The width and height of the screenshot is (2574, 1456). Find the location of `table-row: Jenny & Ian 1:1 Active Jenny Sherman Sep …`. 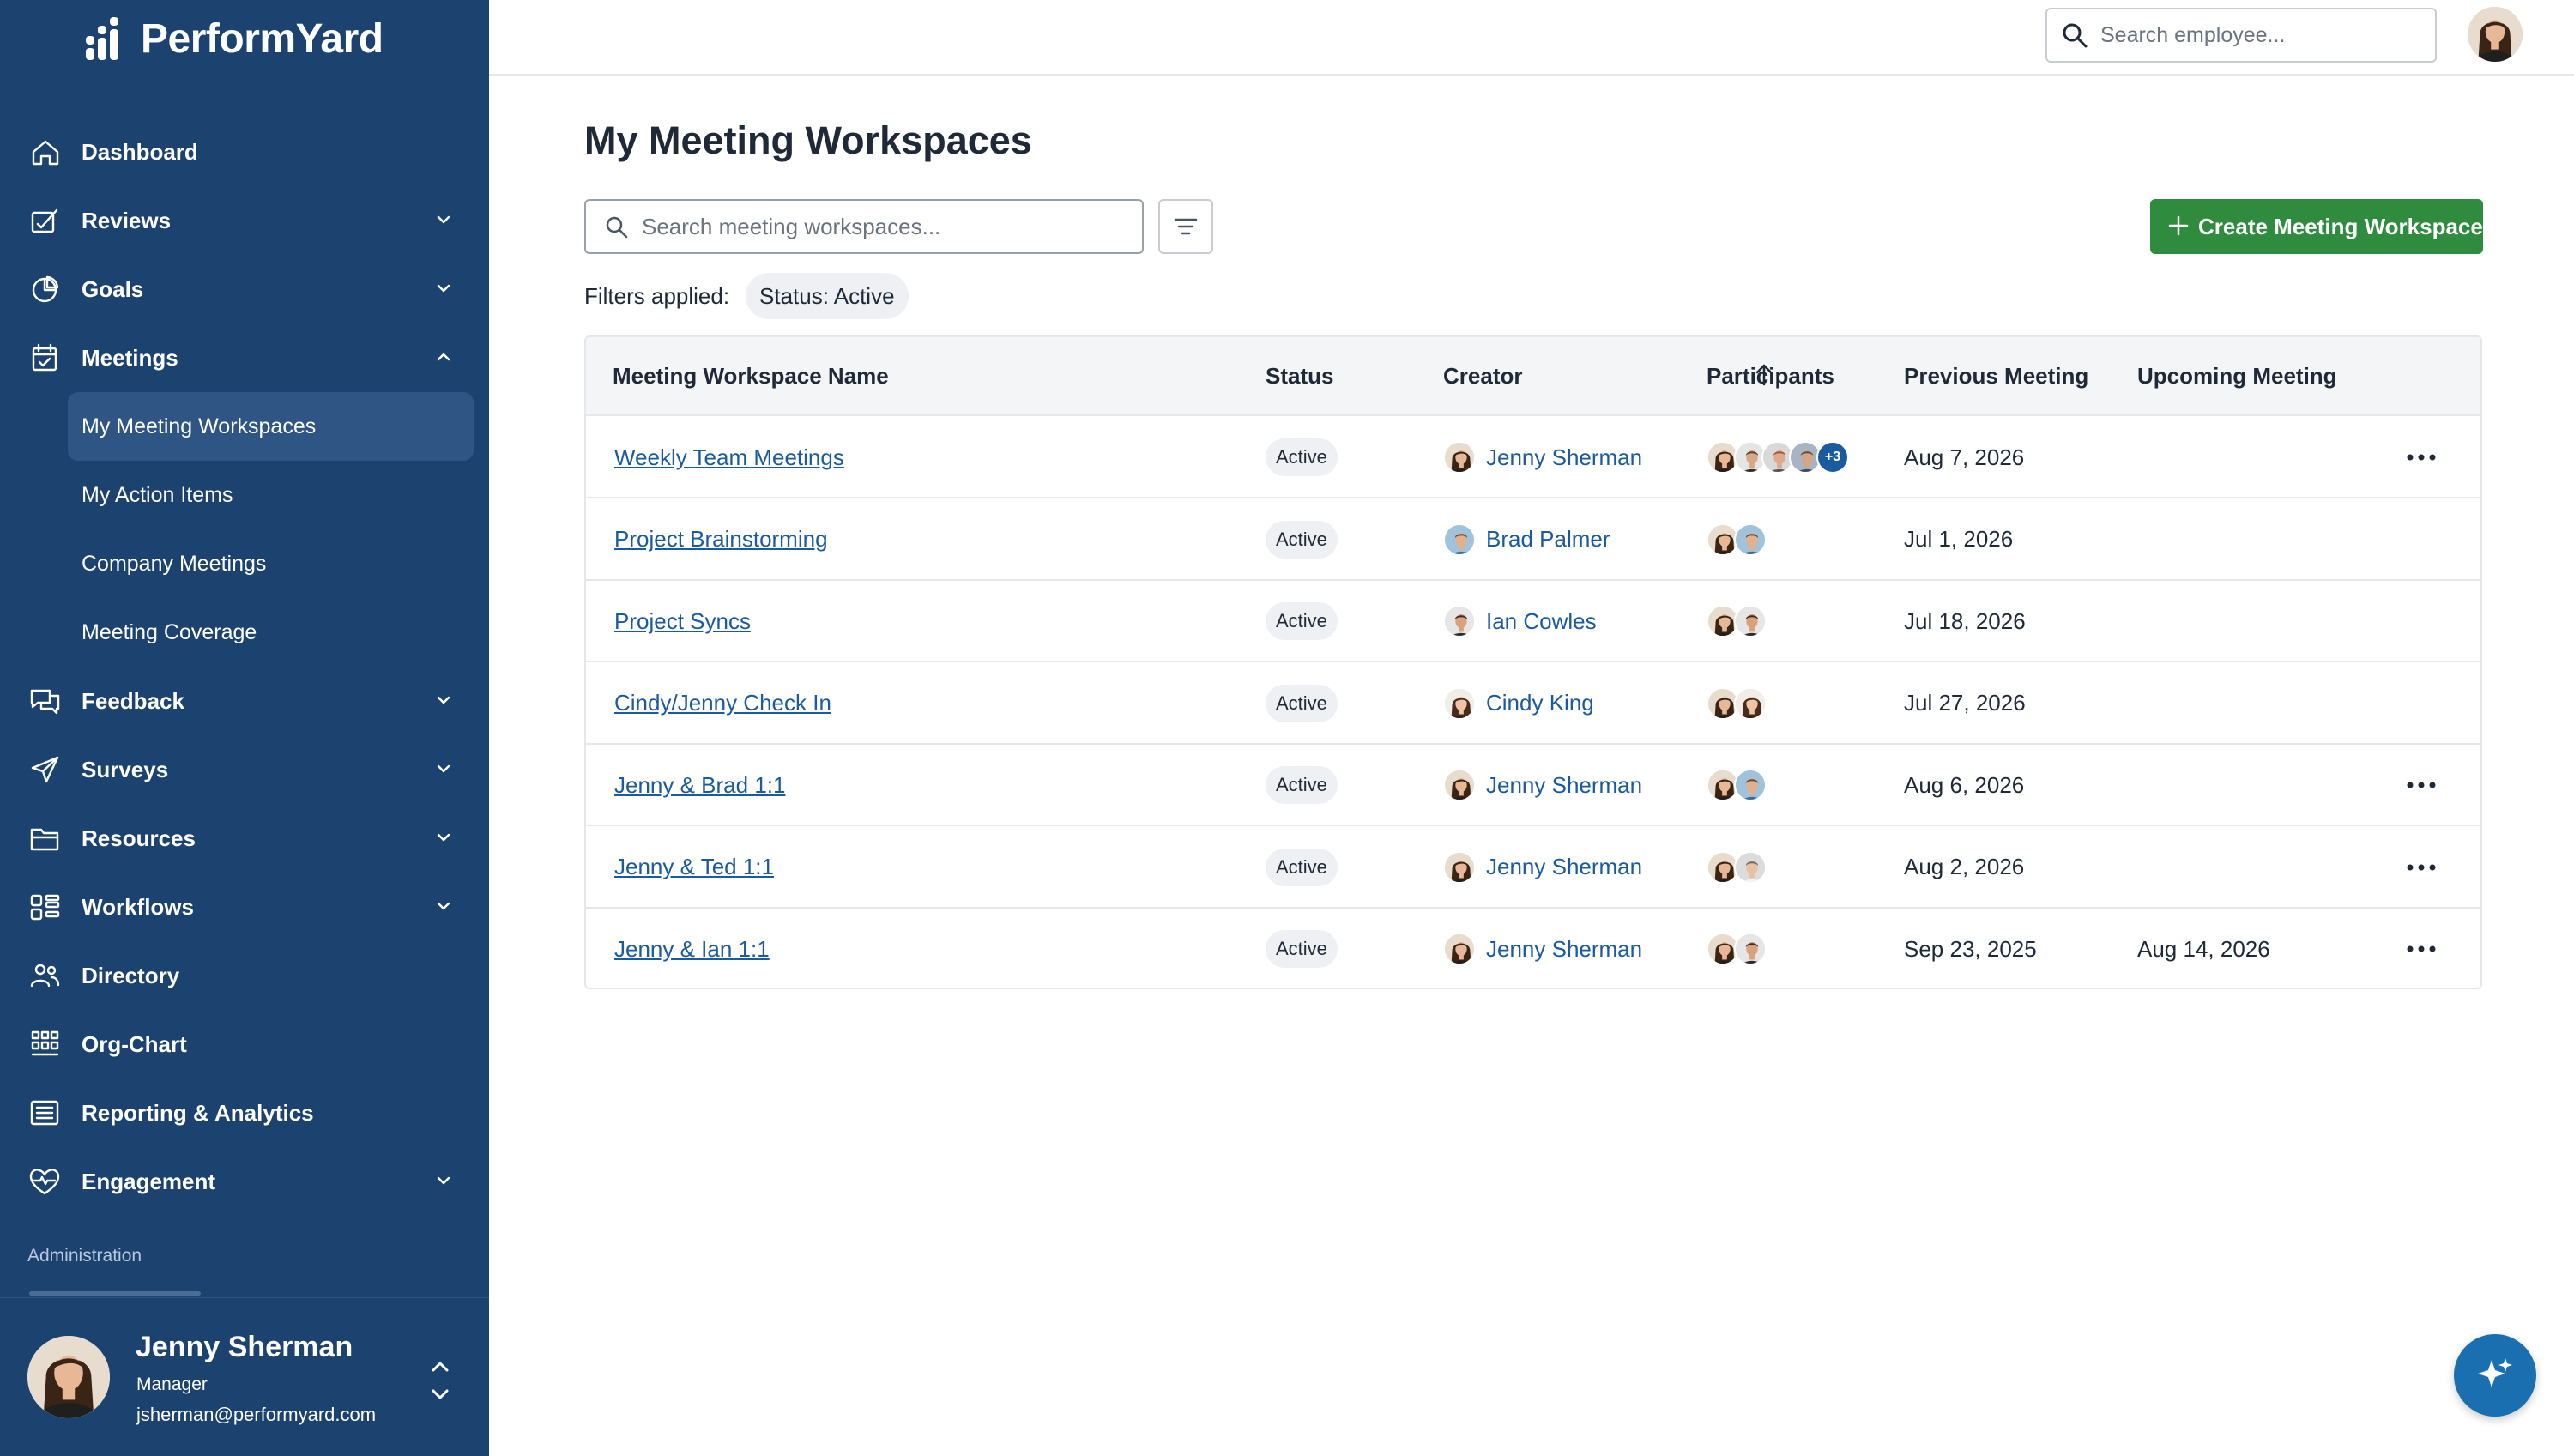

table-row: Jenny & Ian 1:1 Active Jenny Sherman Sep … is located at coordinates (1533, 948).